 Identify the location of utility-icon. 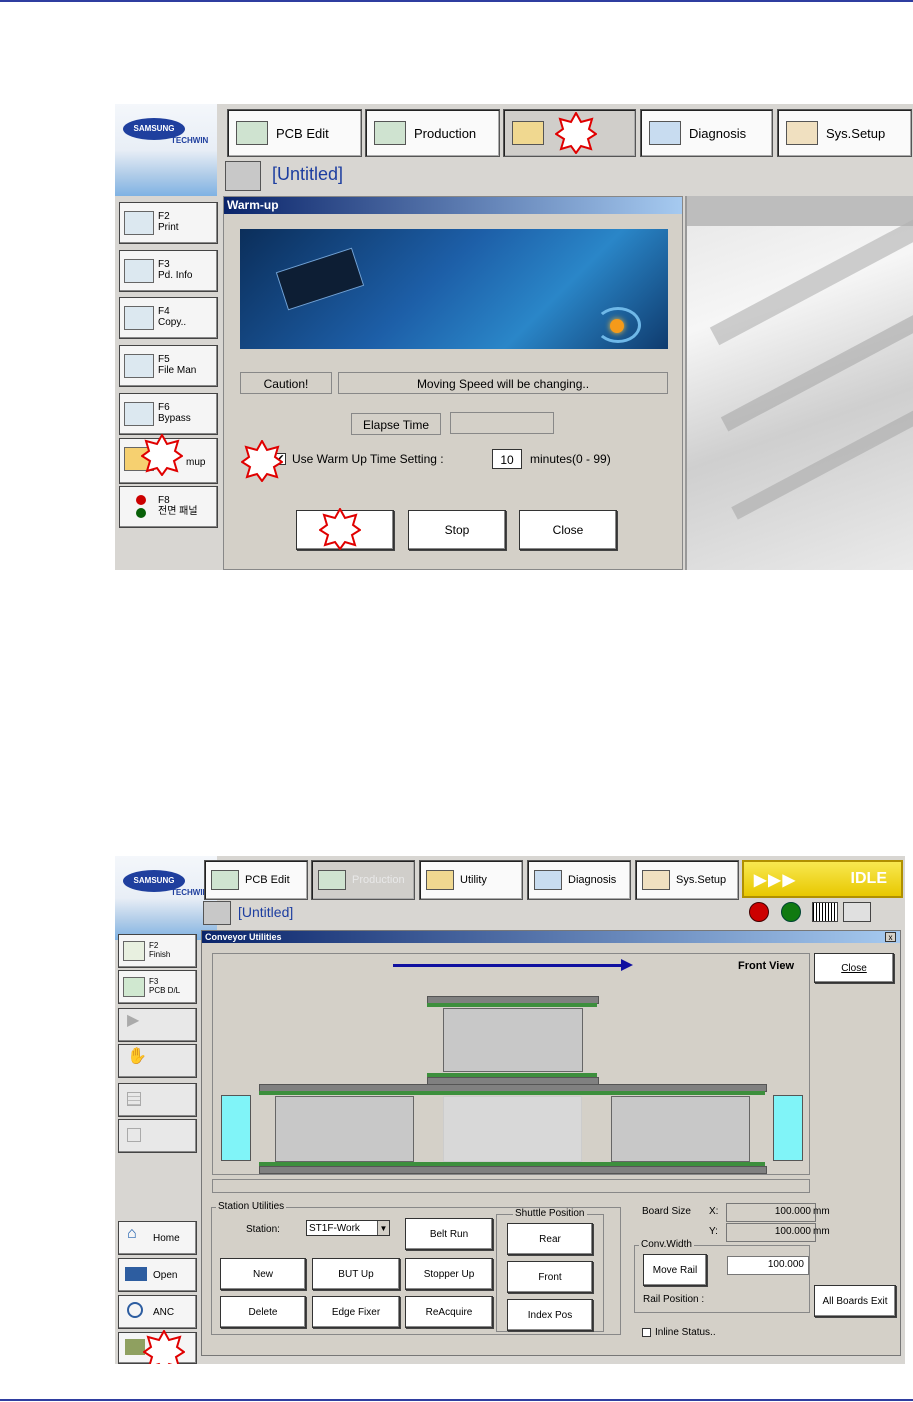
(528, 133).